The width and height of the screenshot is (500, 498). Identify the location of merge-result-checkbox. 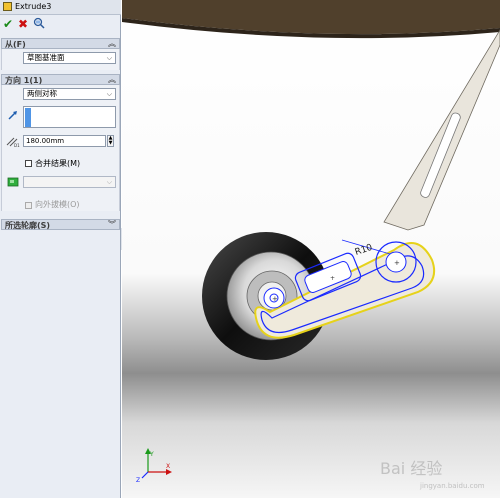
(28, 163).